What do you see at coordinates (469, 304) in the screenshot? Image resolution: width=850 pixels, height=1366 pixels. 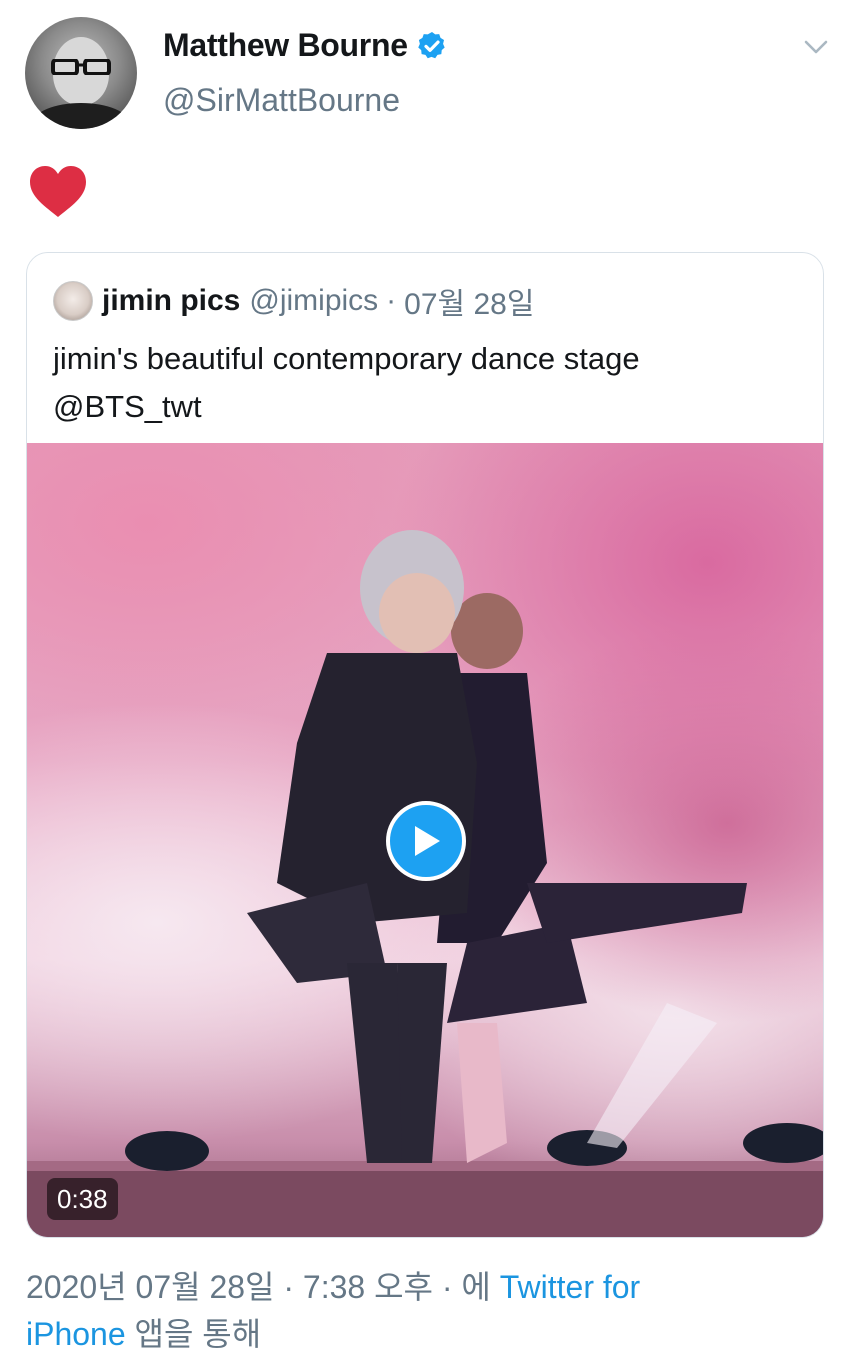 I see `quoted-tweet-date: 07월 28일` at bounding box center [469, 304].